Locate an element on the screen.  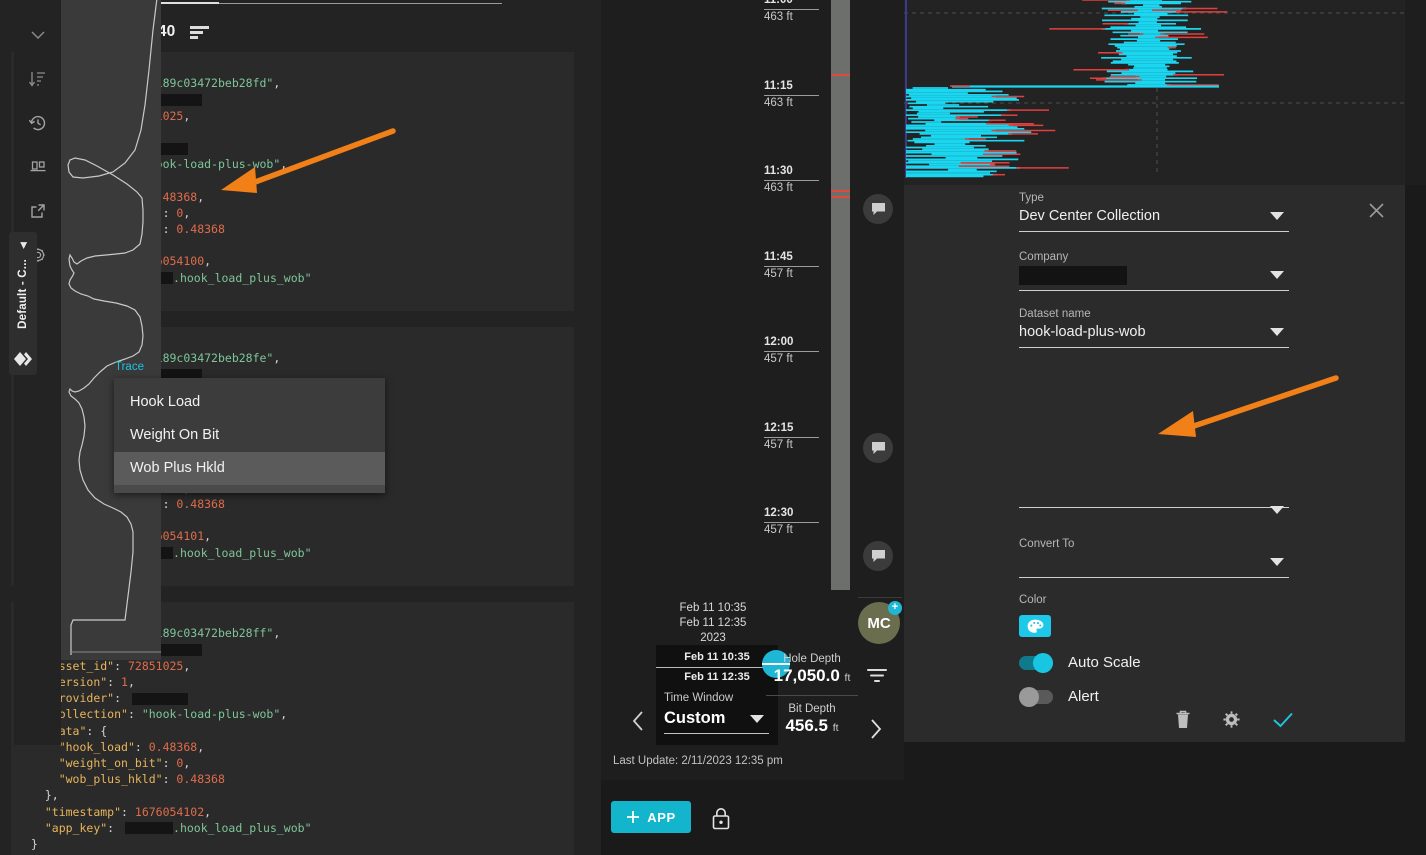
alert-marker is located at coordinates (840, 75).